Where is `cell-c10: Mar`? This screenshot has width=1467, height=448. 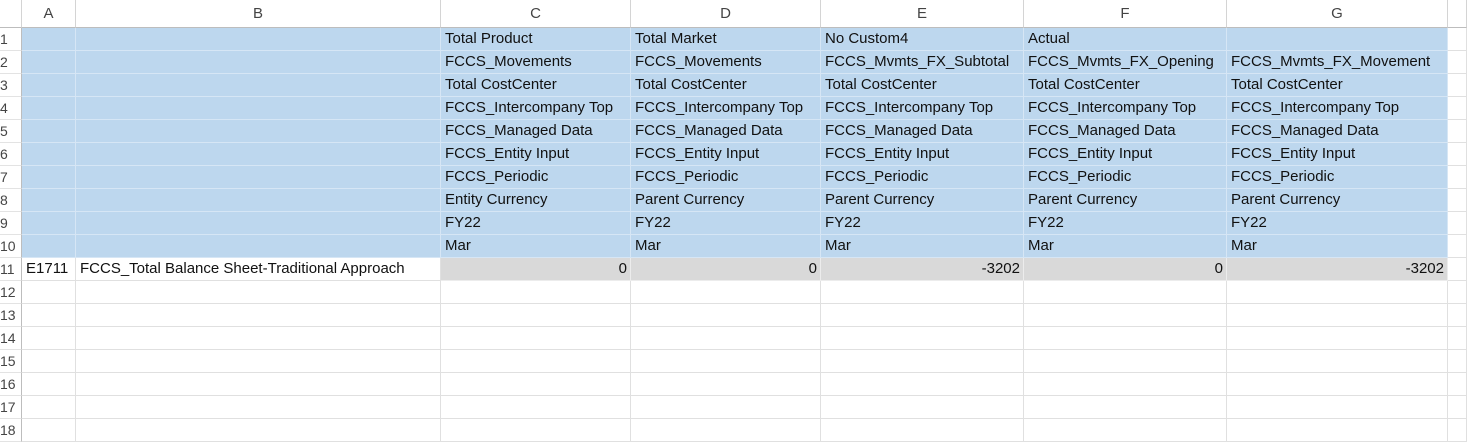 cell-c10: Mar is located at coordinates (536, 246).